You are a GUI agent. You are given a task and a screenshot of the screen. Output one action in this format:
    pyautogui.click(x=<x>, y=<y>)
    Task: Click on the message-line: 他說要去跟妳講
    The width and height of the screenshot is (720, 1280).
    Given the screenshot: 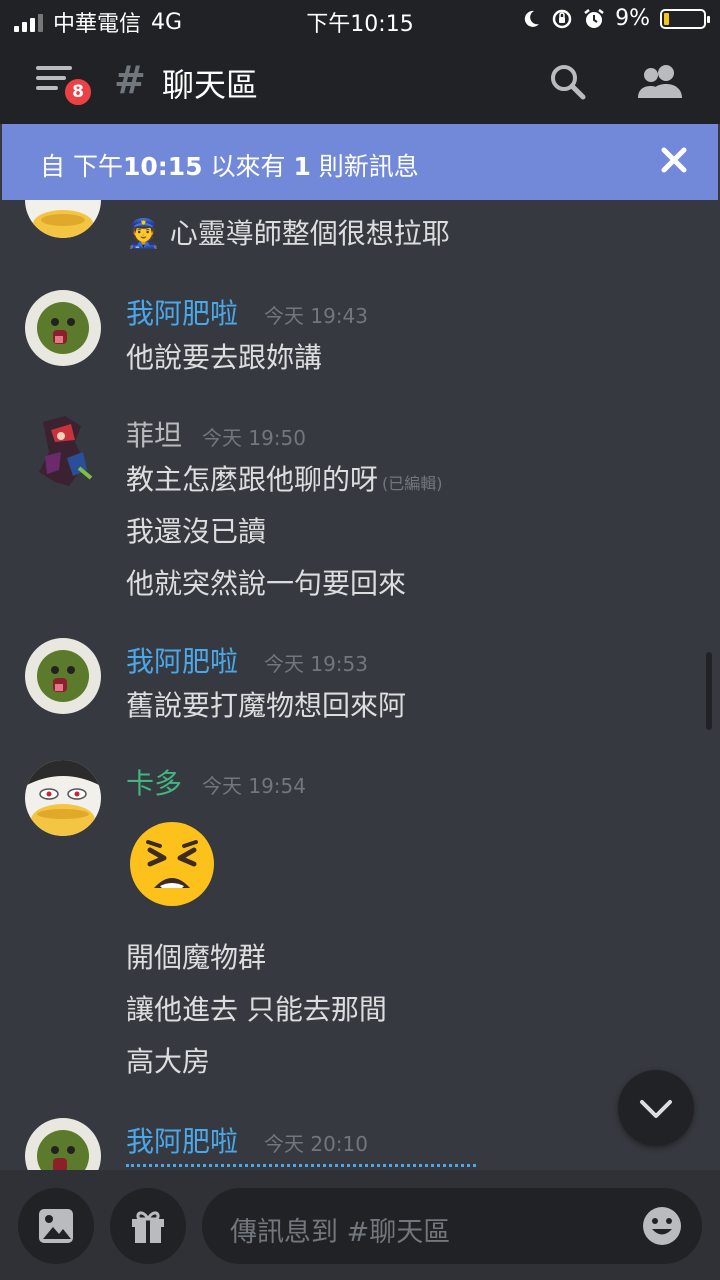 What is the action you would take?
    pyautogui.click(x=224, y=357)
    